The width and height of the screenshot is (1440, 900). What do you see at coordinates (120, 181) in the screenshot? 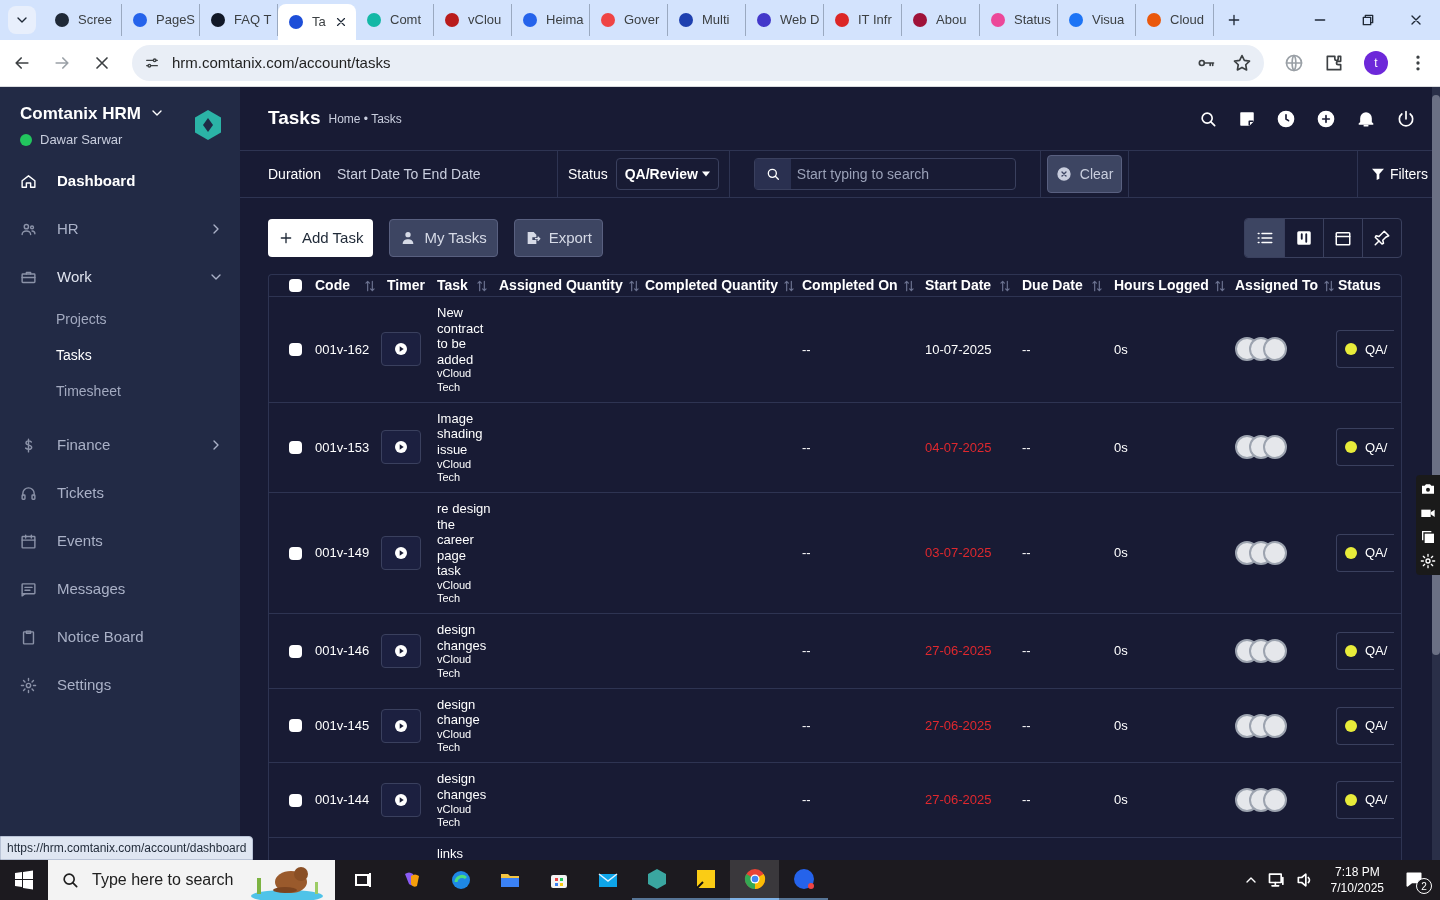
I see `nav-item: Dashboard` at bounding box center [120, 181].